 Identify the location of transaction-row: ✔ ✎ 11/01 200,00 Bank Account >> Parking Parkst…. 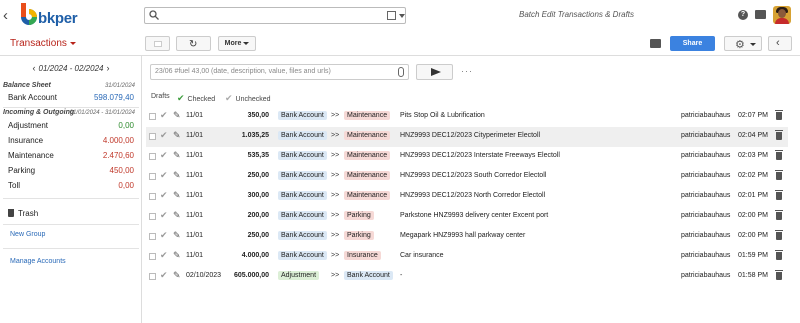
(467, 217).